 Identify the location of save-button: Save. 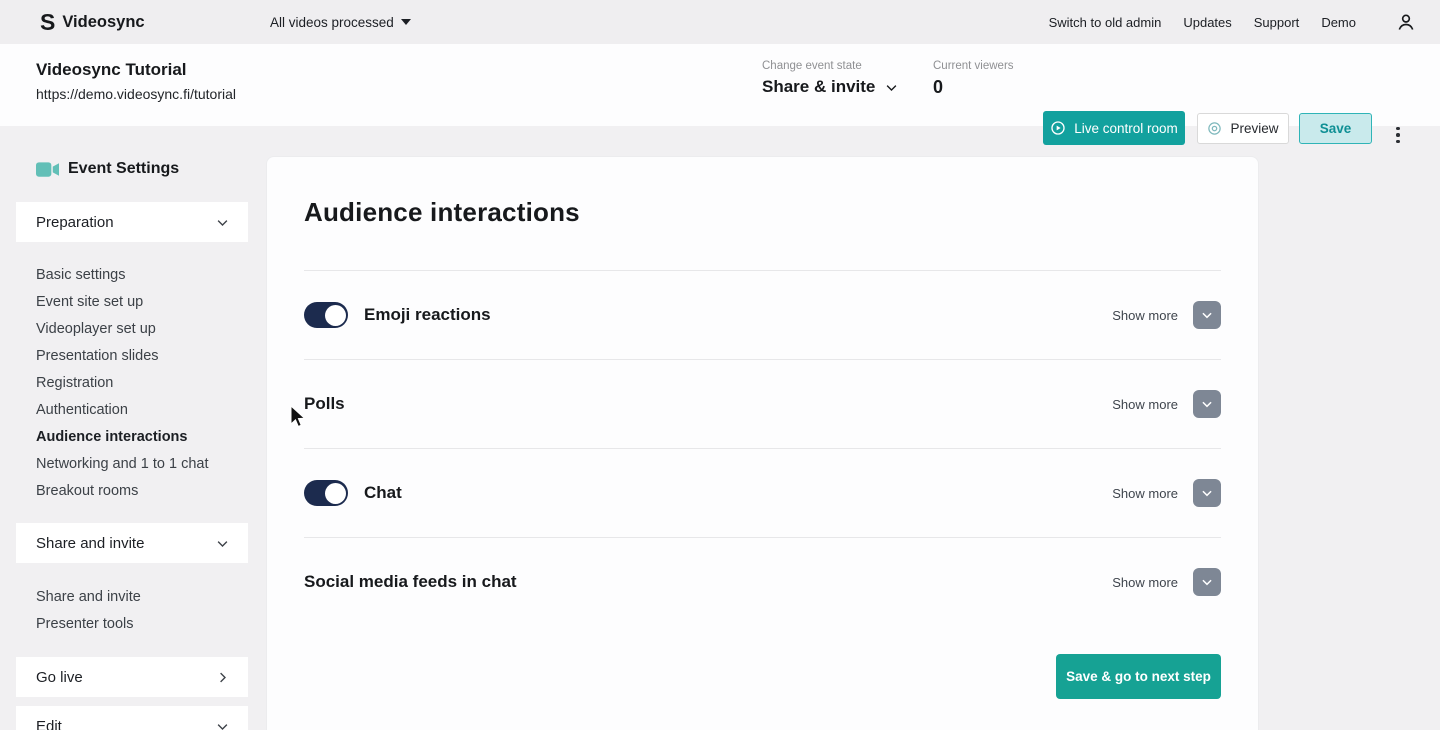
(1335, 128).